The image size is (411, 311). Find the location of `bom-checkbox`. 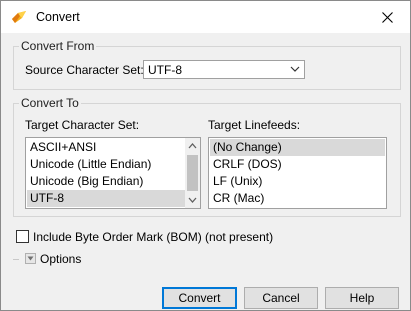

bom-checkbox is located at coordinates (22, 236).